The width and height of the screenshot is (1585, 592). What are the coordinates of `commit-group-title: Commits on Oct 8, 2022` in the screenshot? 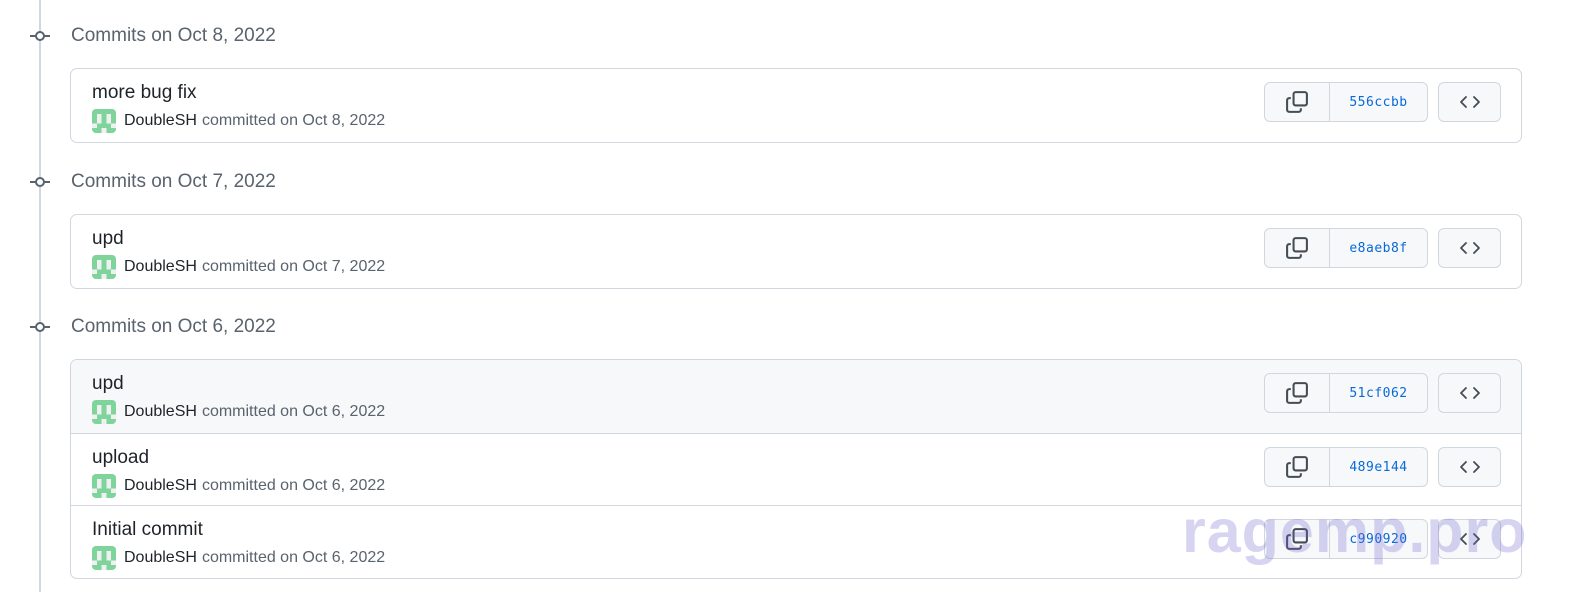 It's located at (173, 35).